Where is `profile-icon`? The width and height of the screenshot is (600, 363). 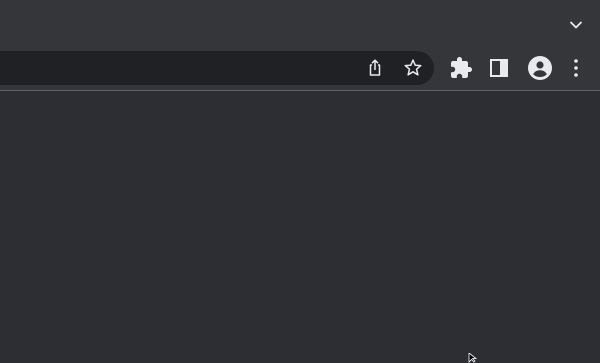
profile-icon is located at coordinates (540, 68).